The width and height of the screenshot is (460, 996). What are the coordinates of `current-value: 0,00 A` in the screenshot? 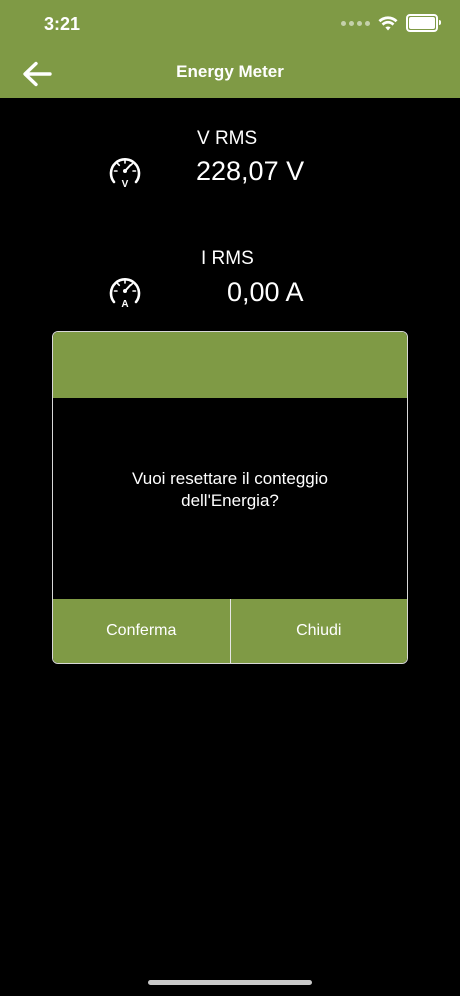 It's located at (265, 292).